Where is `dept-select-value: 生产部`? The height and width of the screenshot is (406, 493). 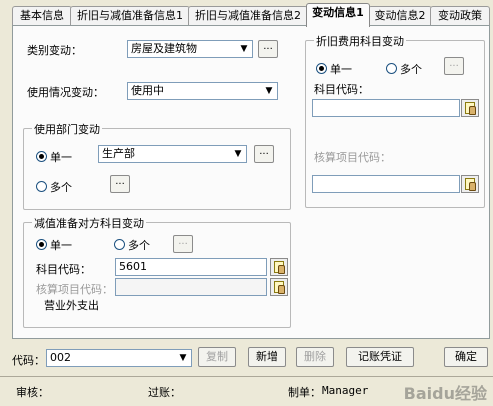 dept-select-value: 生产部 is located at coordinates (118, 153).